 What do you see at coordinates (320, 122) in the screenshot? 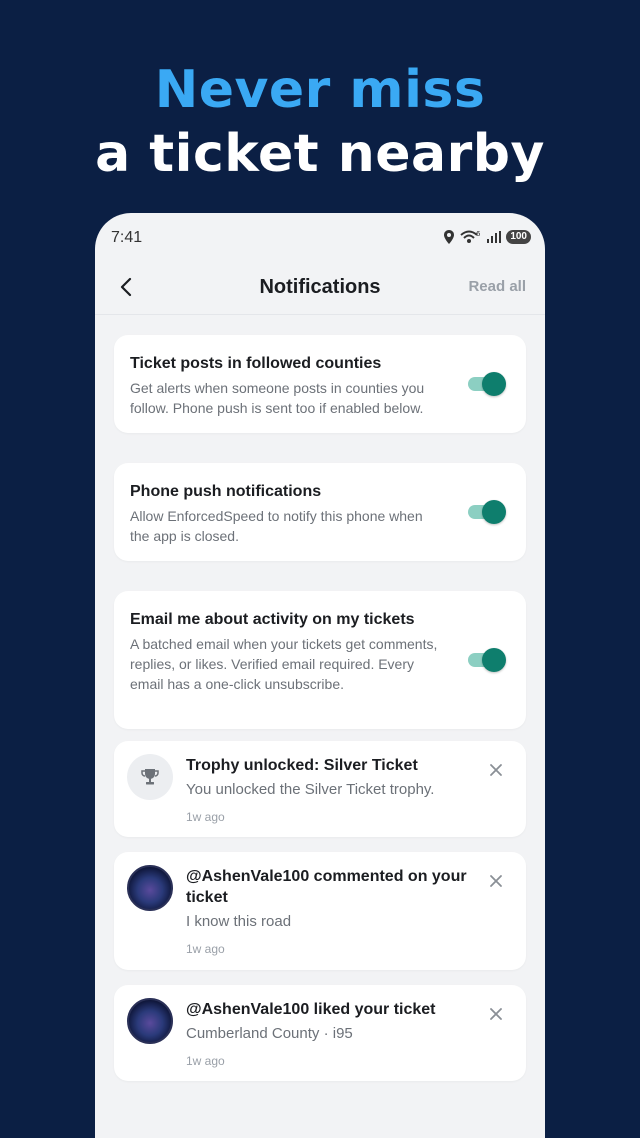
I see `promo-headline: Never miss a ticket nearby` at bounding box center [320, 122].